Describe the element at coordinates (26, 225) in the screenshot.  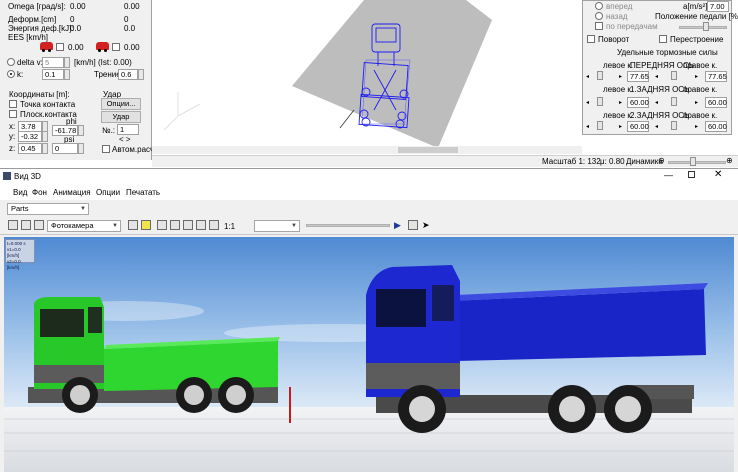
I see `print-icon` at that location.